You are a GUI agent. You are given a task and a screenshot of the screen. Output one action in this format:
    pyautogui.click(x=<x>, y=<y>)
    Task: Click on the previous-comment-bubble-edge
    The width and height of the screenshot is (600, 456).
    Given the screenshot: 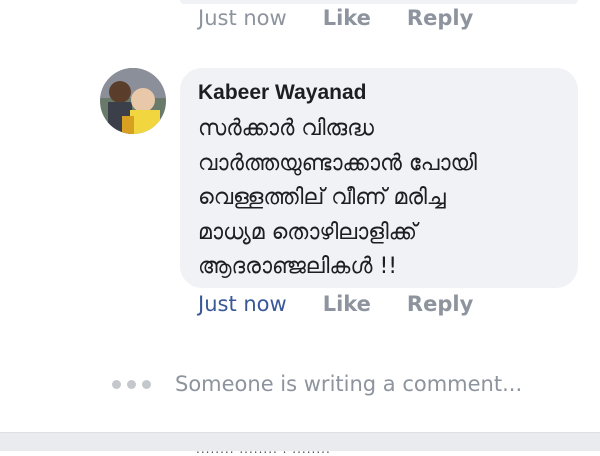 What is the action you would take?
    pyautogui.click(x=379, y=2)
    